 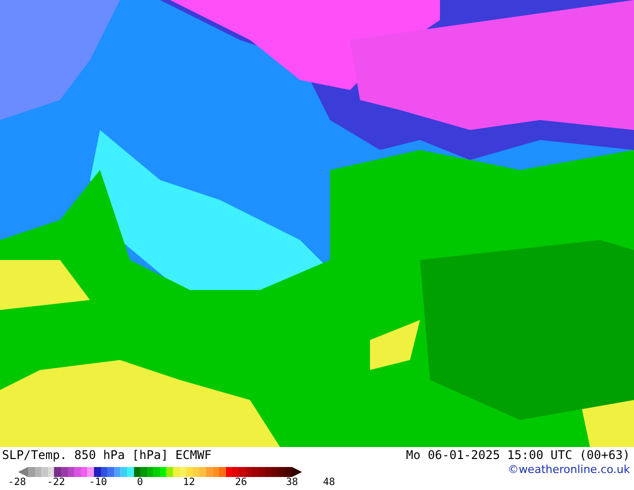 I want to click on scale-tick-label: -28, so click(x=17, y=482).